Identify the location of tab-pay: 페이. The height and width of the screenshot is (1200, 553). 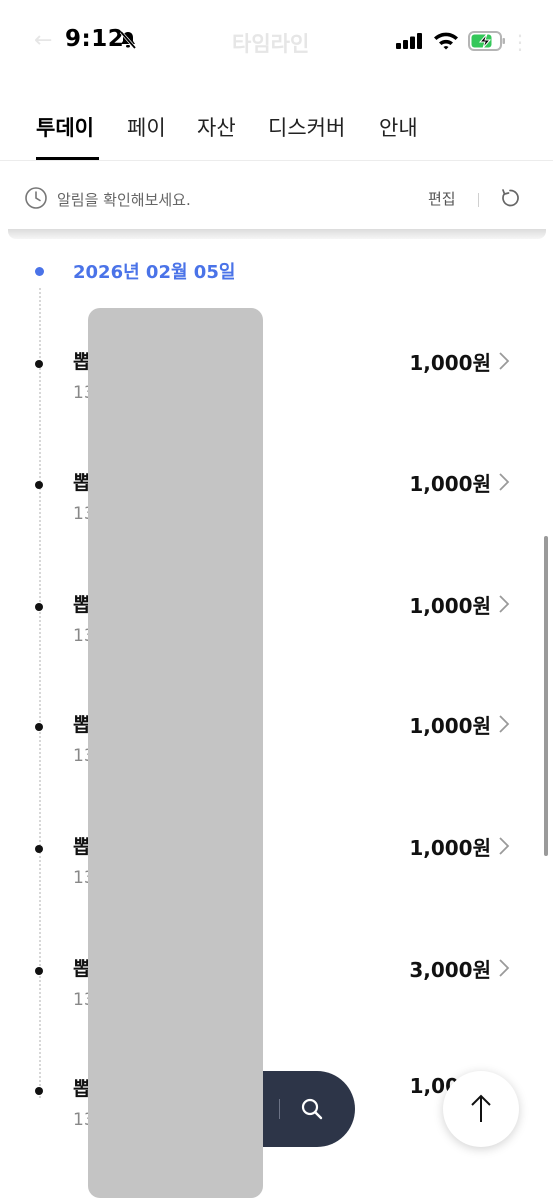
(146, 127).